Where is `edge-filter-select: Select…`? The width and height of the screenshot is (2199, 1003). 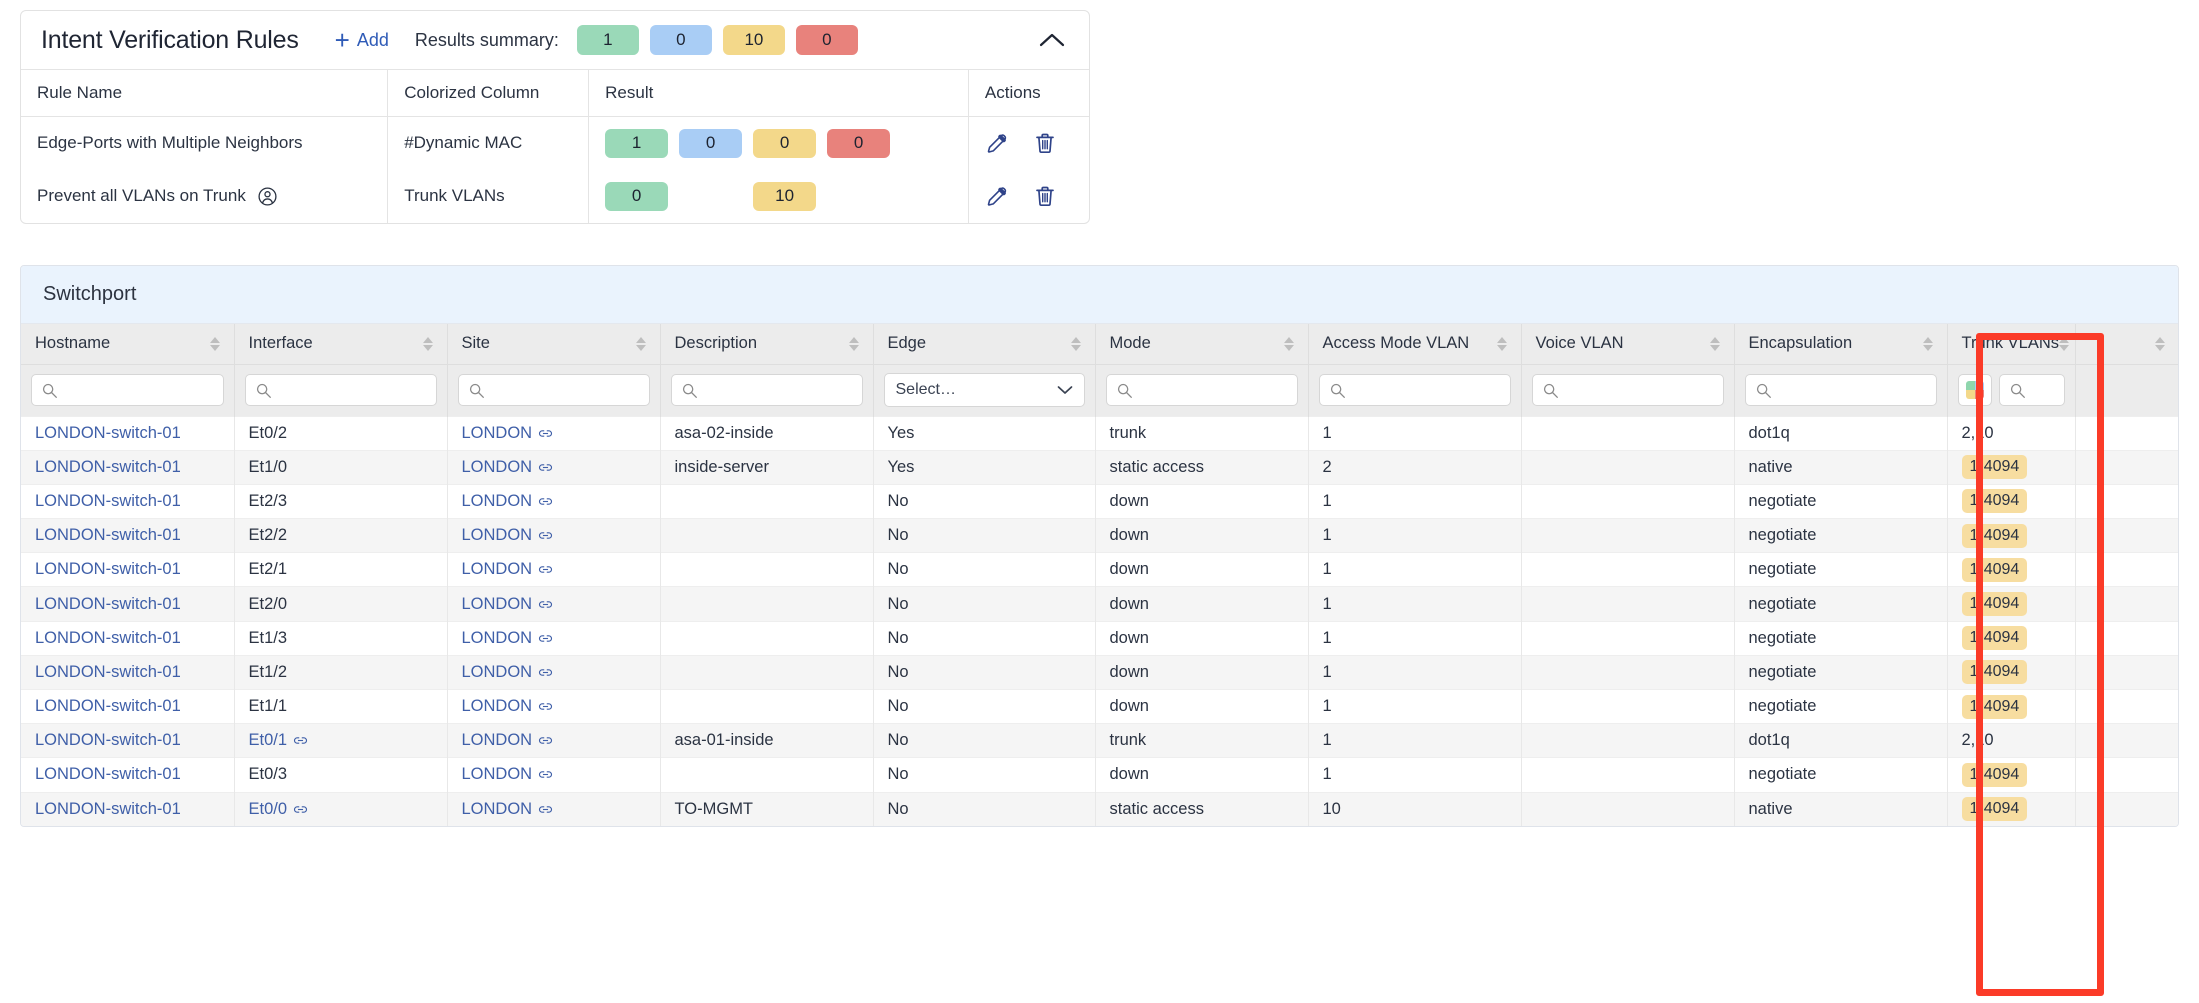
edge-filter-select: Select… is located at coordinates (984, 390).